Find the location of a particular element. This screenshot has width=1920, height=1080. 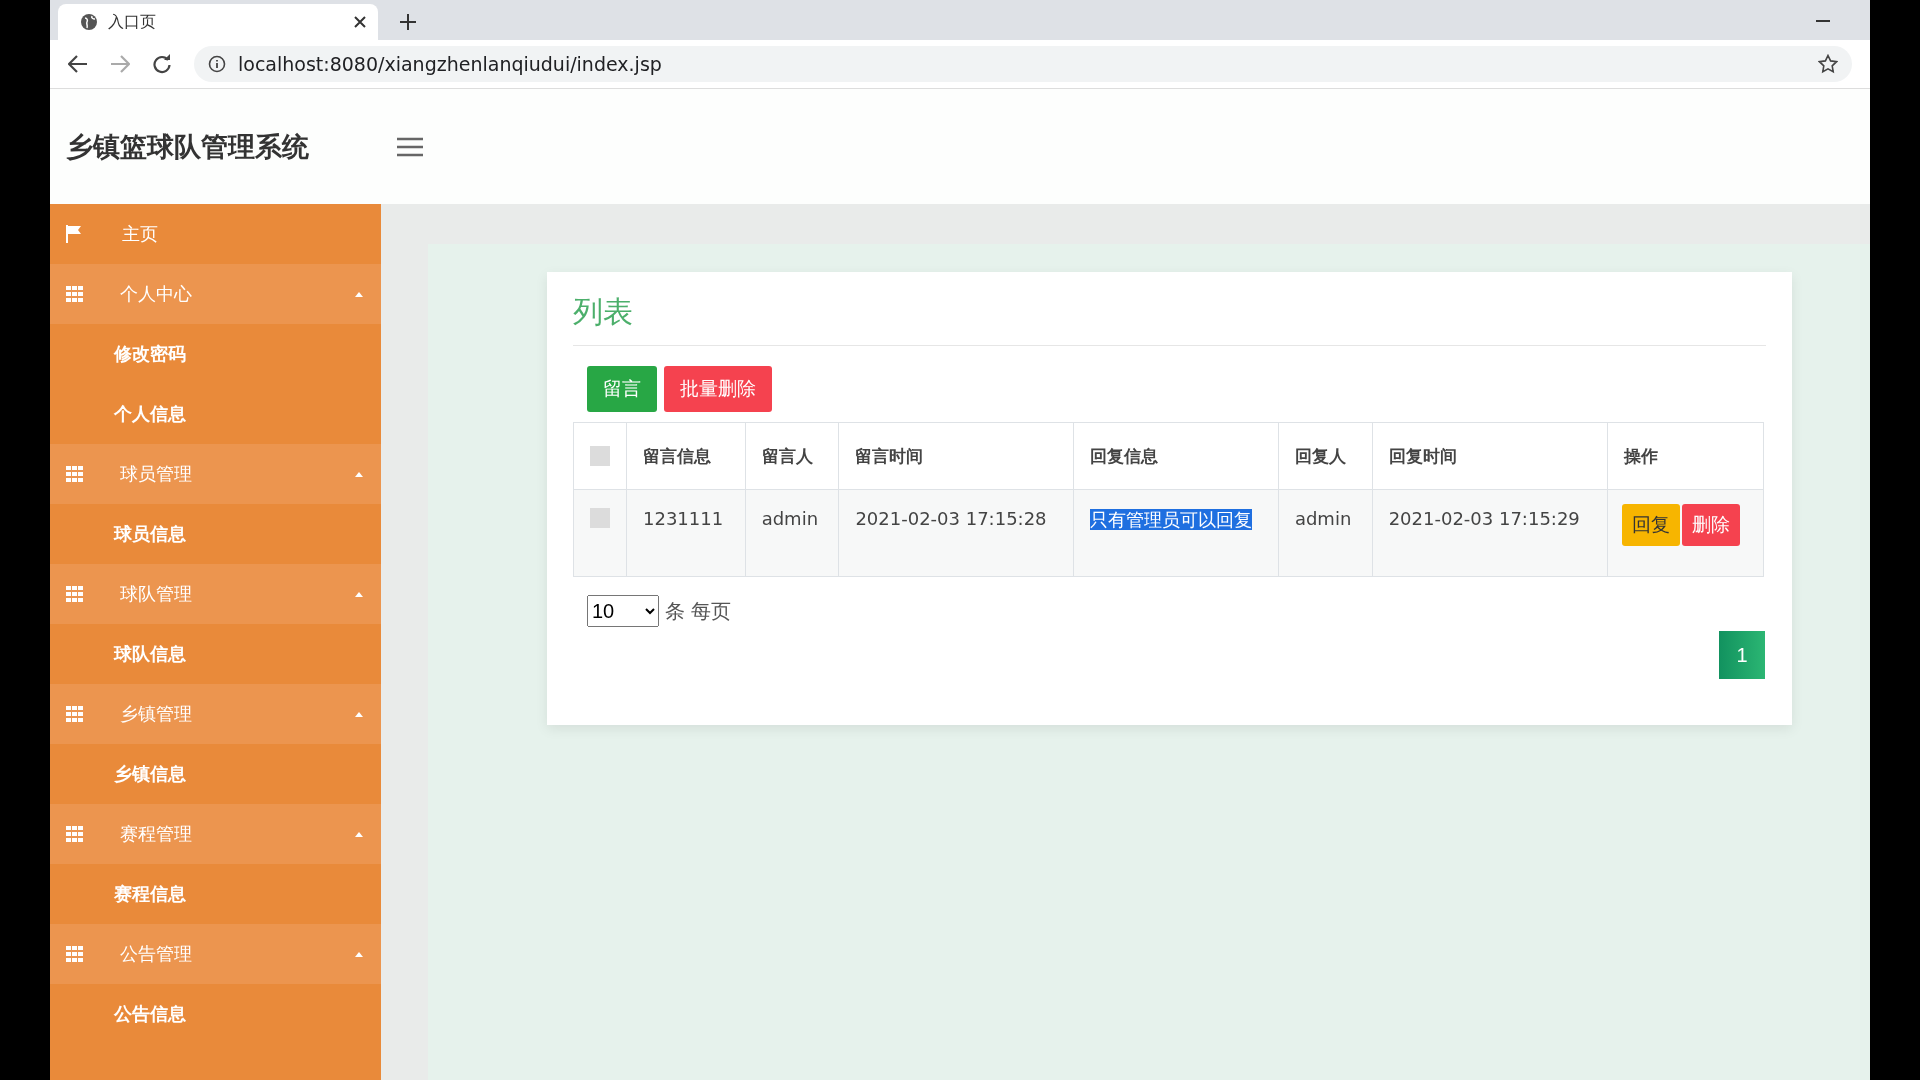

reply-button: 回复 is located at coordinates (1650, 525).